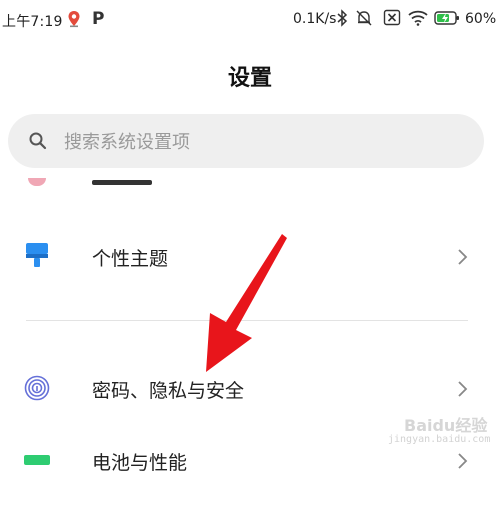 The width and height of the screenshot is (500, 510). I want to click on search-bar, so click(246, 141).